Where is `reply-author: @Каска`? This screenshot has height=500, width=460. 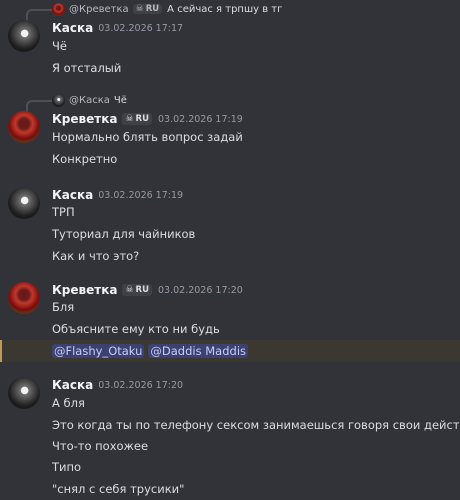 reply-author: @Каска is located at coordinates (89, 100).